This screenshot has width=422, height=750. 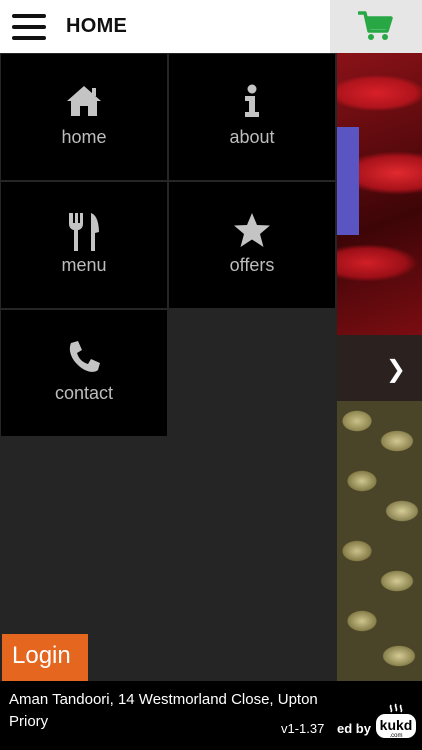 I want to click on powered-by: ed by kukd .com, so click(x=379, y=715).